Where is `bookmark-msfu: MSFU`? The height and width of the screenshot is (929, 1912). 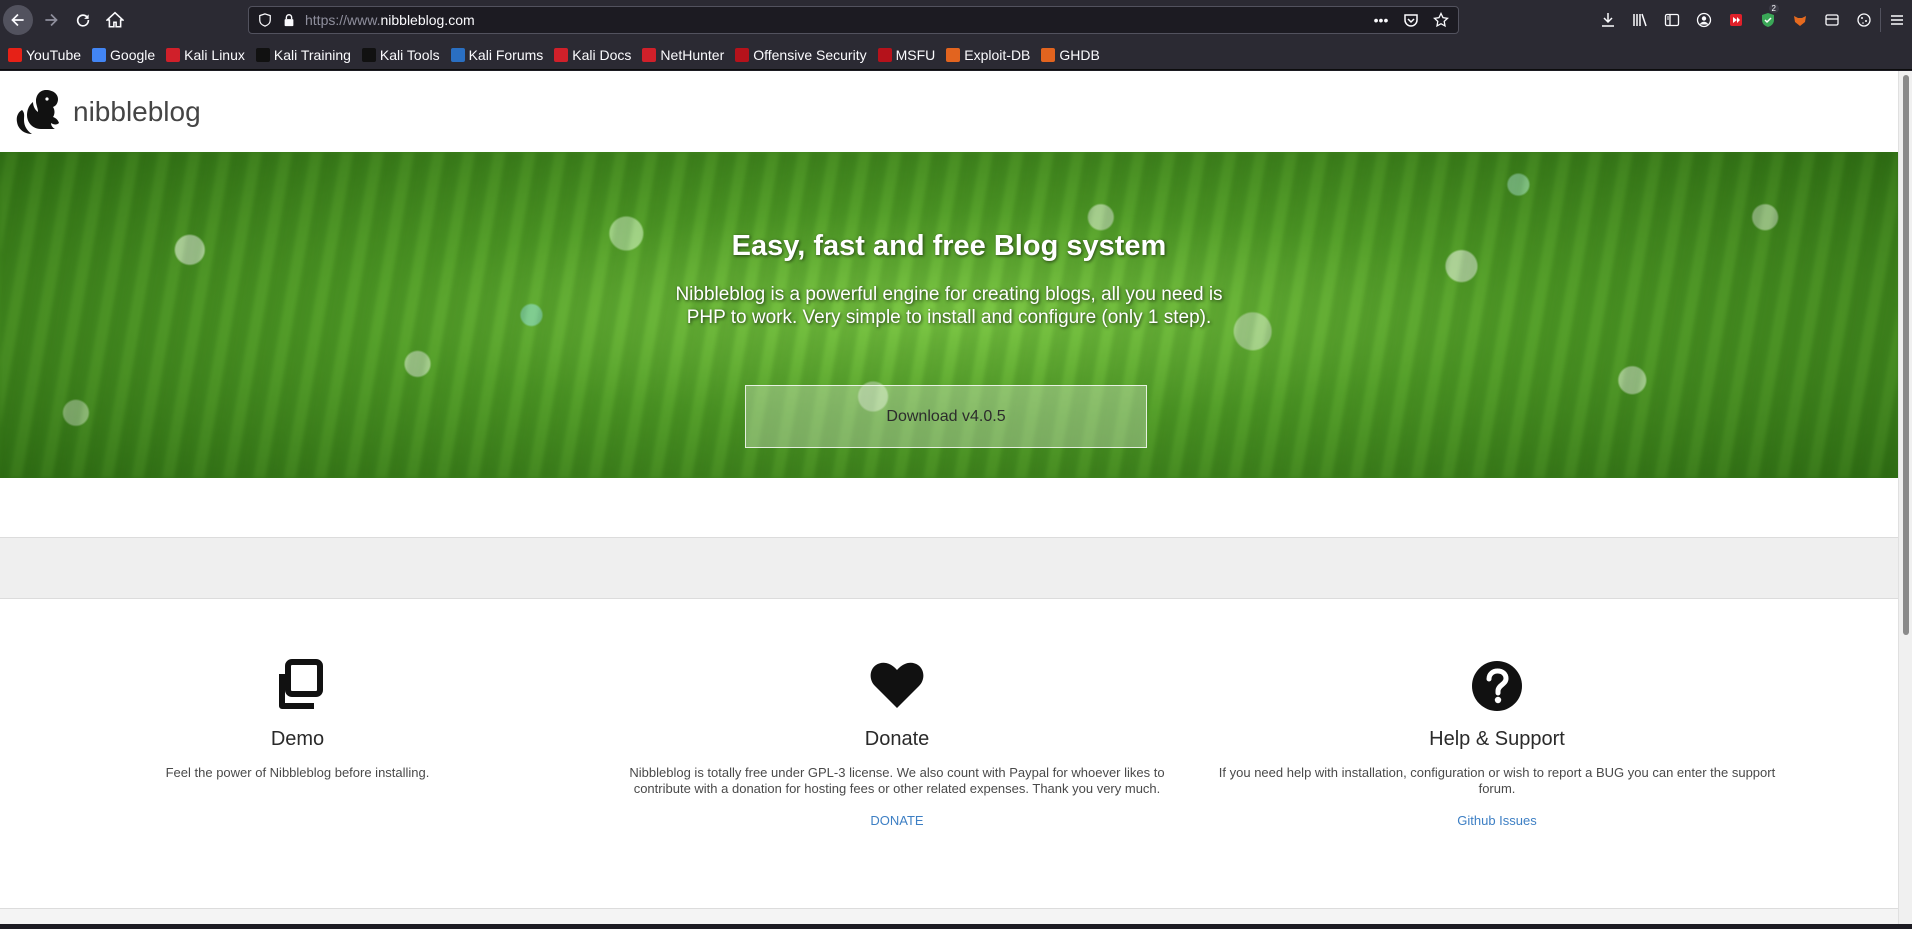
bookmark-msfu: MSFU is located at coordinates (906, 54).